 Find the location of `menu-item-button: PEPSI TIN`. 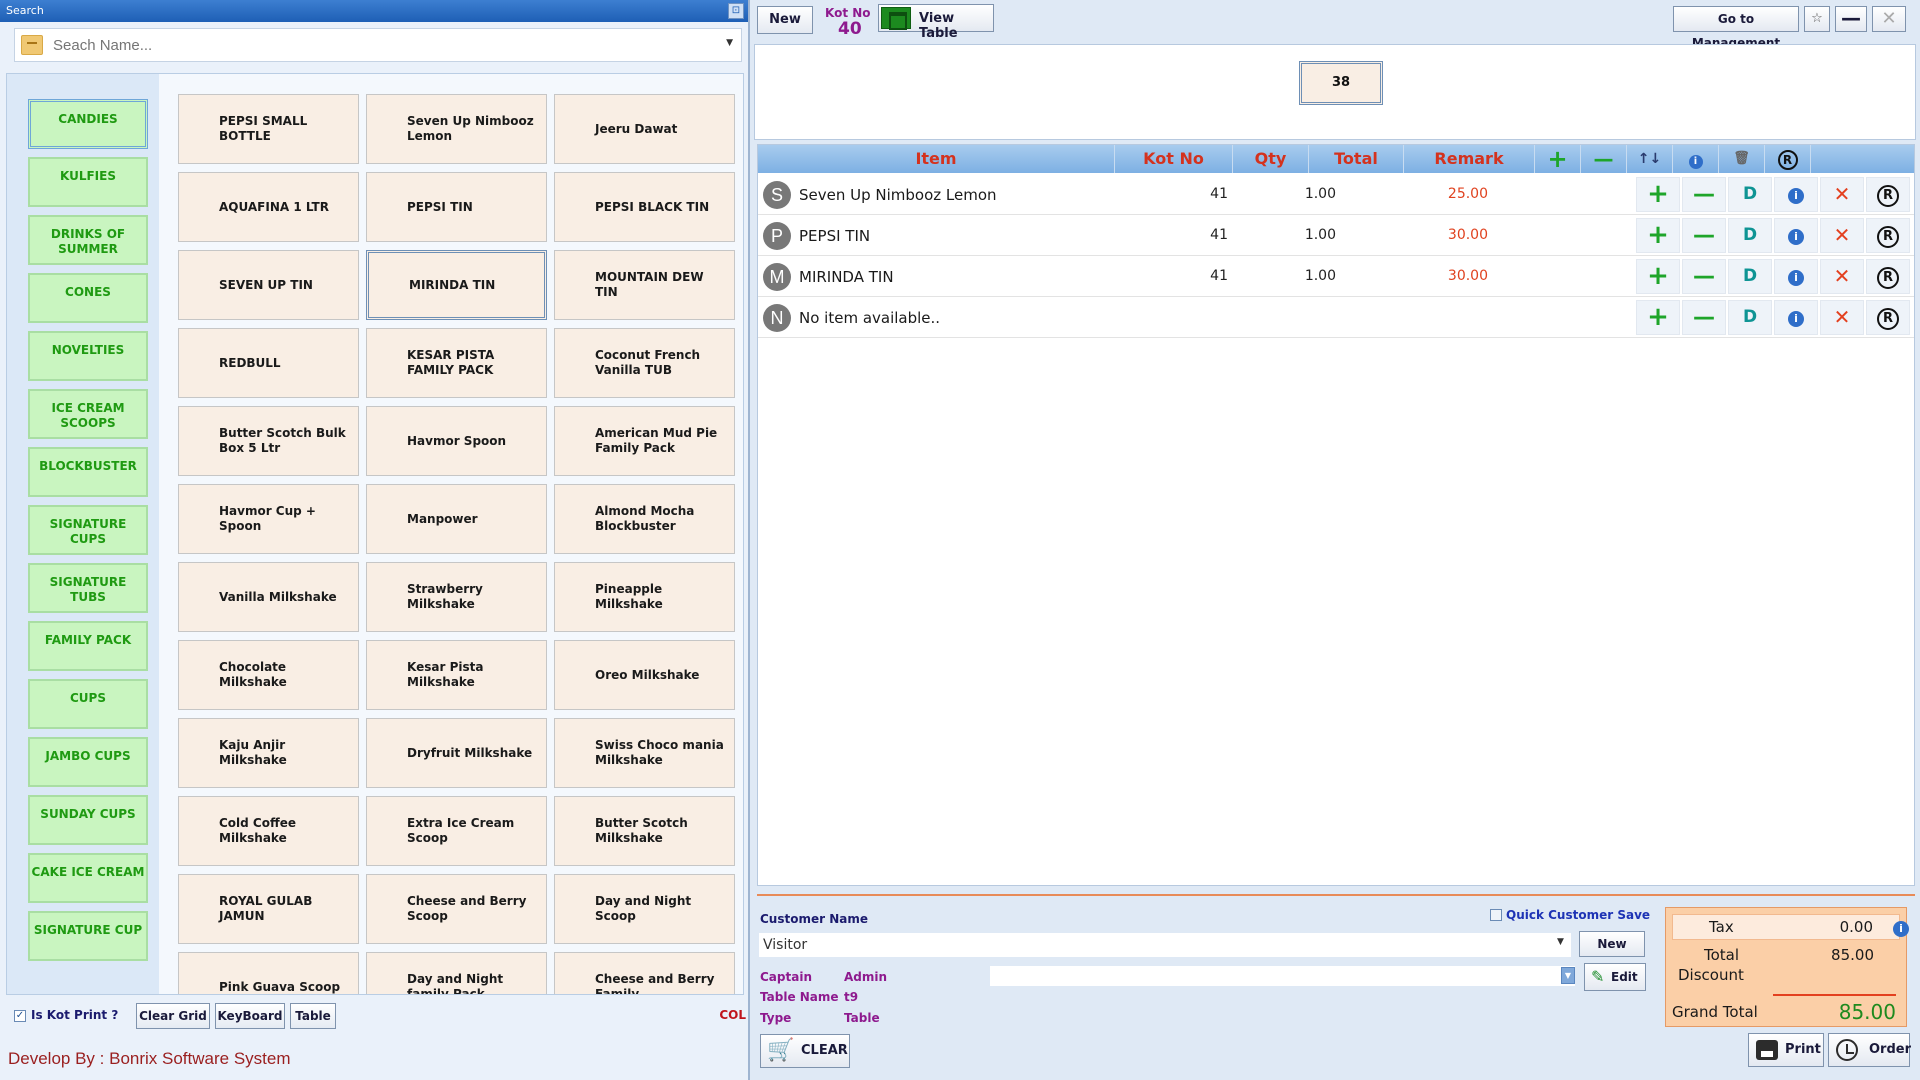

menu-item-button: PEPSI TIN is located at coordinates (456, 207).